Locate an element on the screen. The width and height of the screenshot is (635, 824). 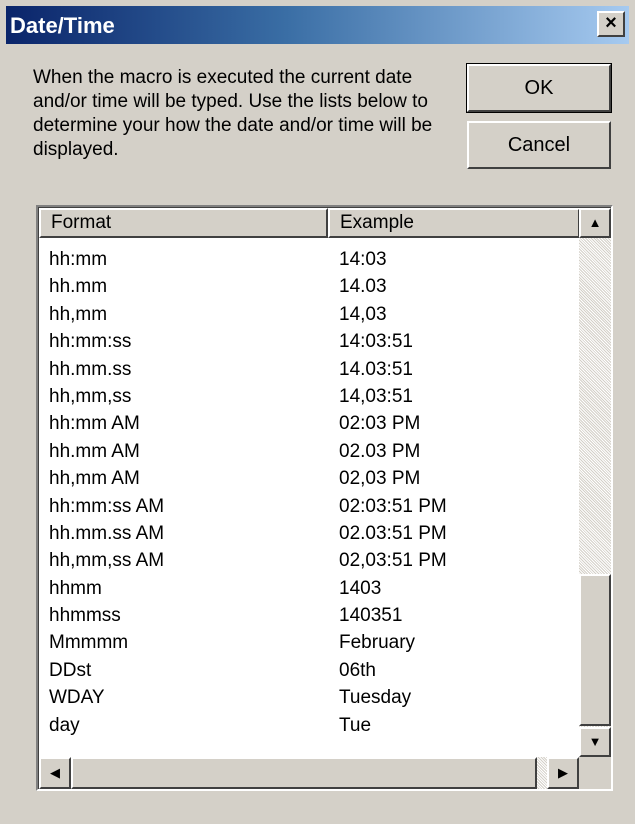
example-cell: Tue is located at coordinates (355, 725).